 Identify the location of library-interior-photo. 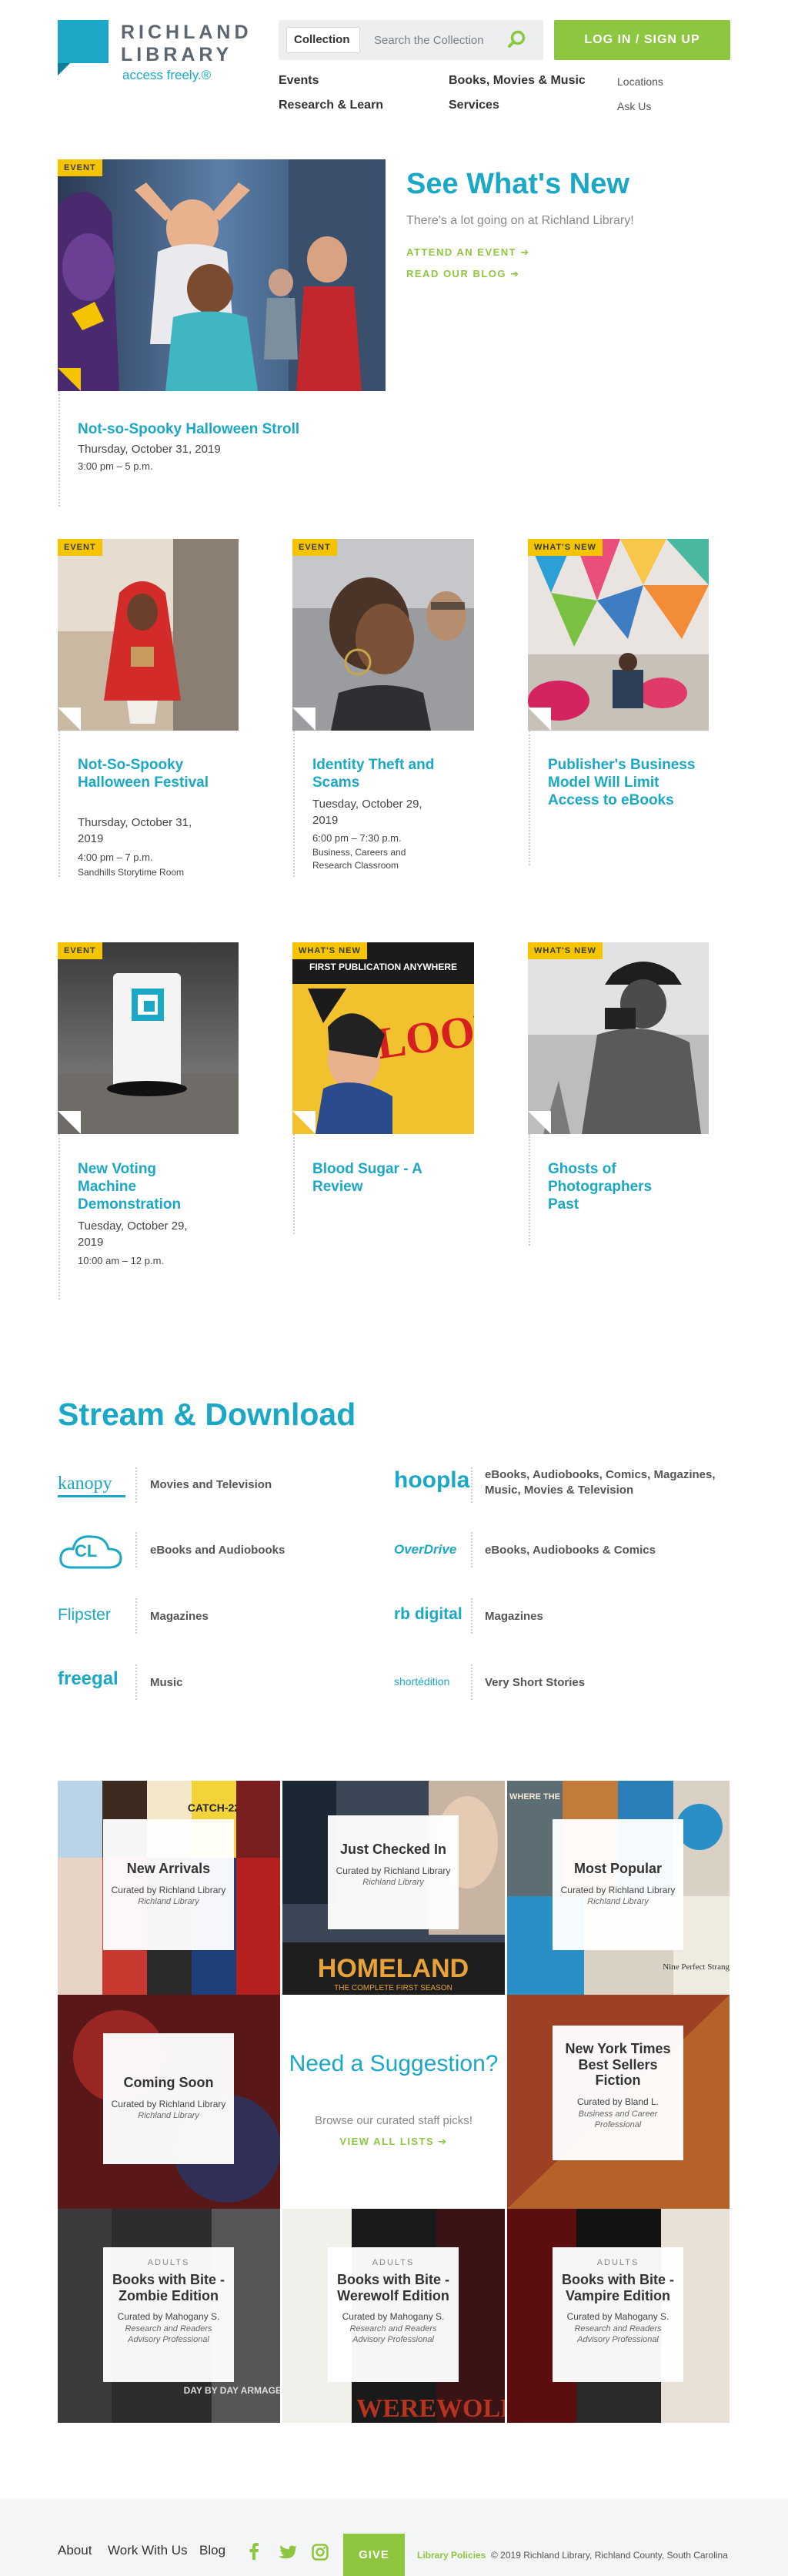
(618, 635).